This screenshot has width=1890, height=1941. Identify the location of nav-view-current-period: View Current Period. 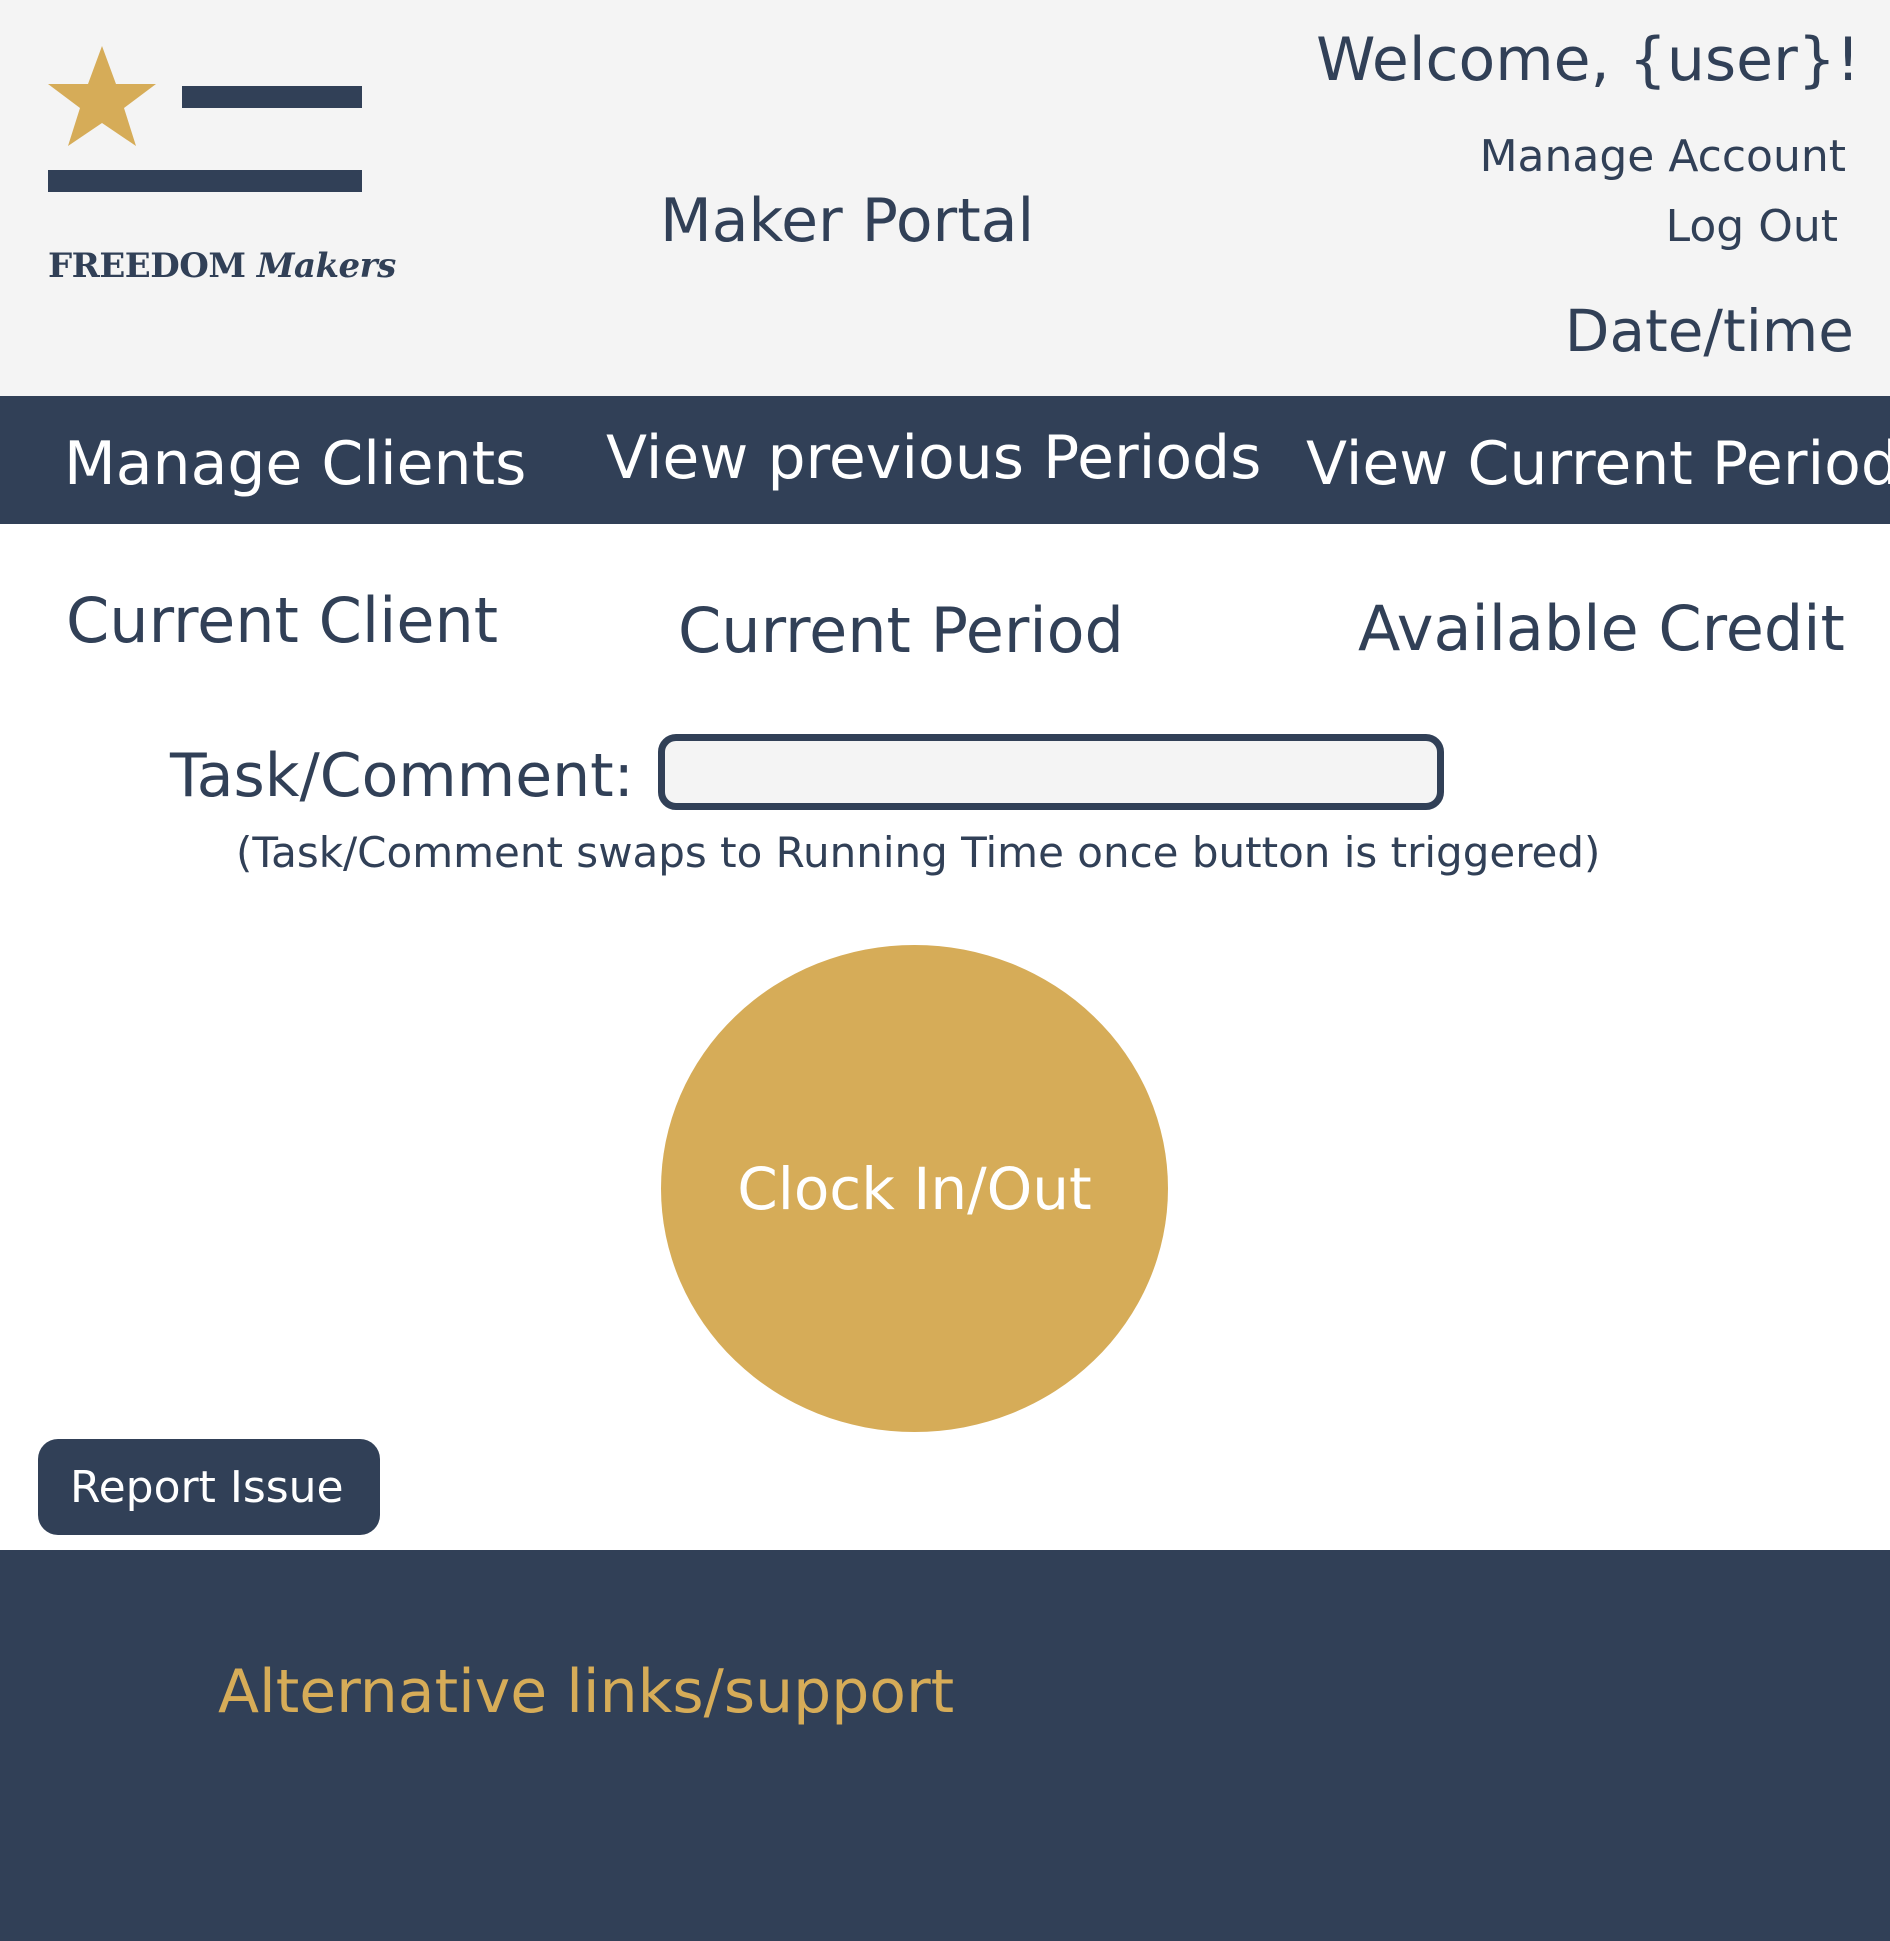
(1598, 464).